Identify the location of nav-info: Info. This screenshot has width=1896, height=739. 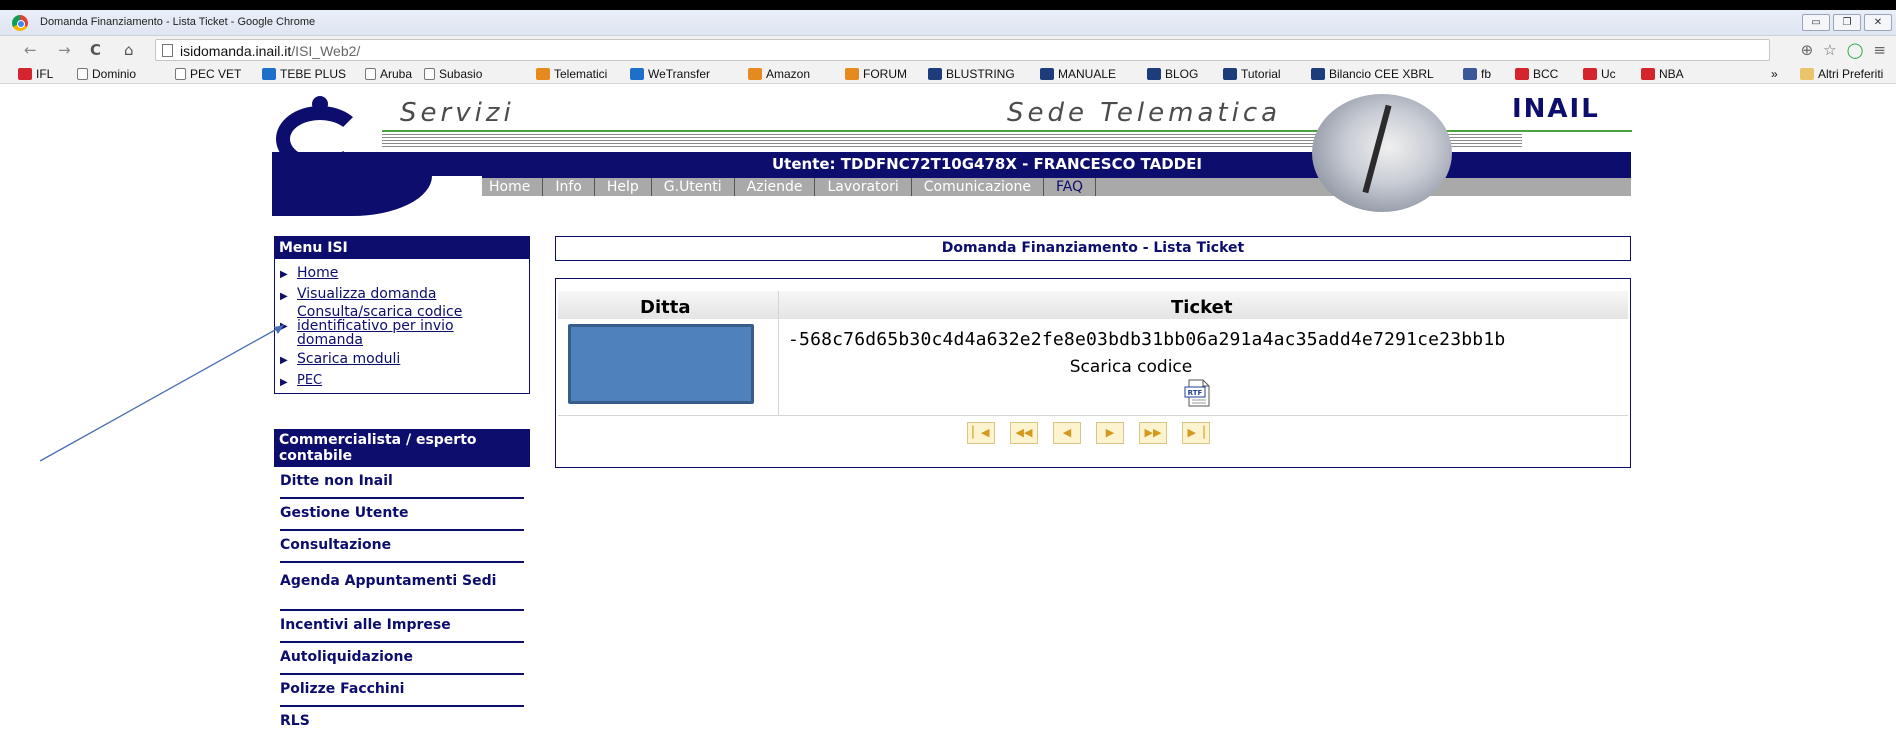
(569, 187).